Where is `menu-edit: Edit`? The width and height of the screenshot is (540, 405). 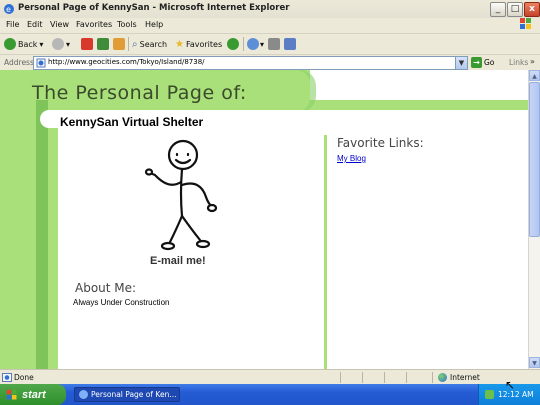
menu-edit: Edit is located at coordinates (35, 24).